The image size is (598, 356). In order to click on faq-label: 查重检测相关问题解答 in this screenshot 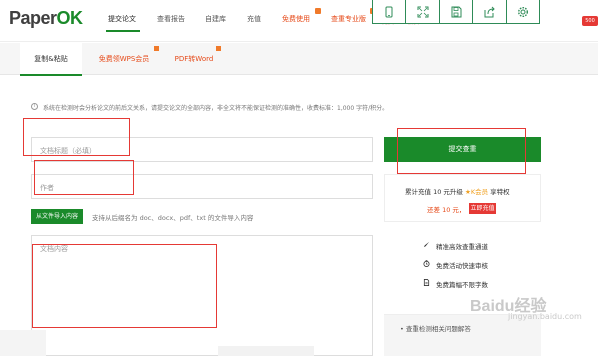, I will do `click(438, 329)`.